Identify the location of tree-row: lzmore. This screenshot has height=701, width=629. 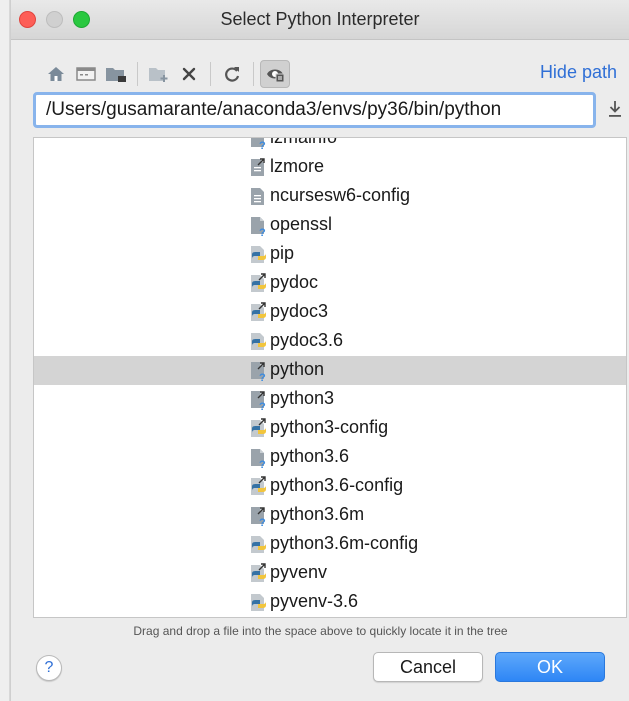
(330, 167).